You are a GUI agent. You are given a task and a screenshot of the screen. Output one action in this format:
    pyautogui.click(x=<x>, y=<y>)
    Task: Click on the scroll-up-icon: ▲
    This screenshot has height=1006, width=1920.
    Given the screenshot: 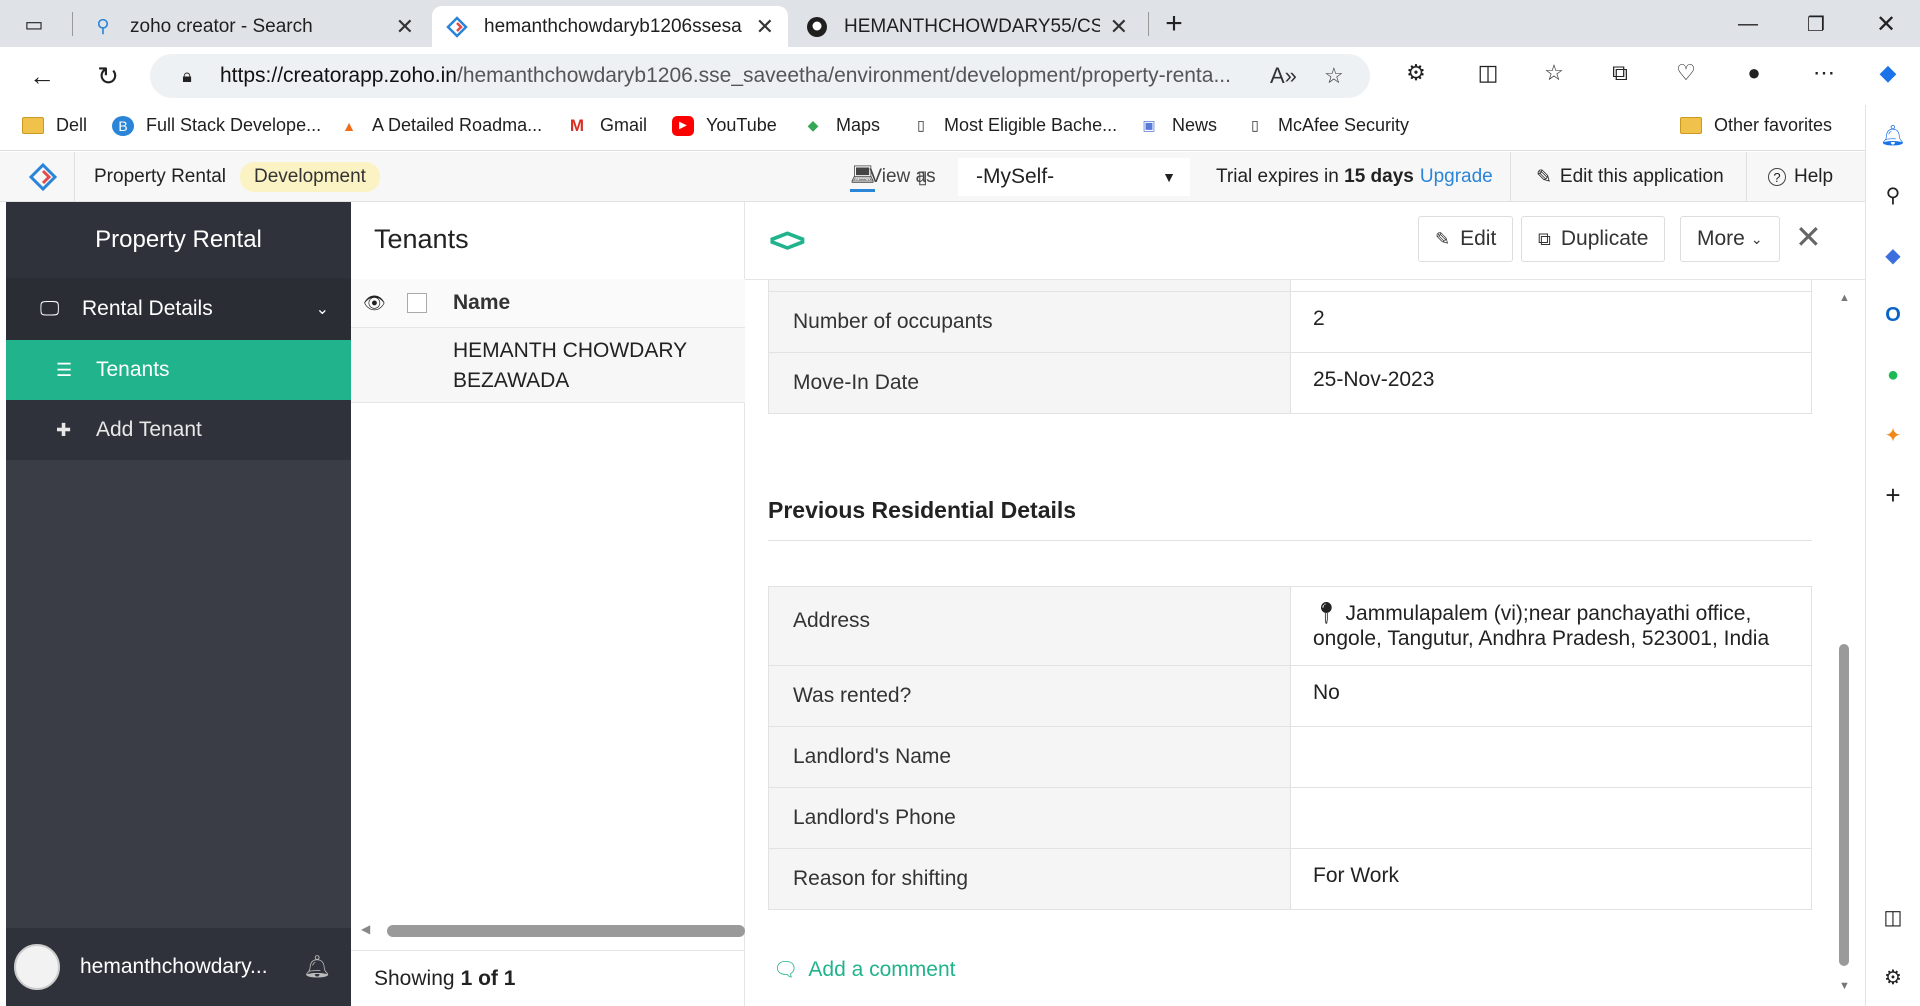 What is the action you would take?
    pyautogui.click(x=1844, y=298)
    